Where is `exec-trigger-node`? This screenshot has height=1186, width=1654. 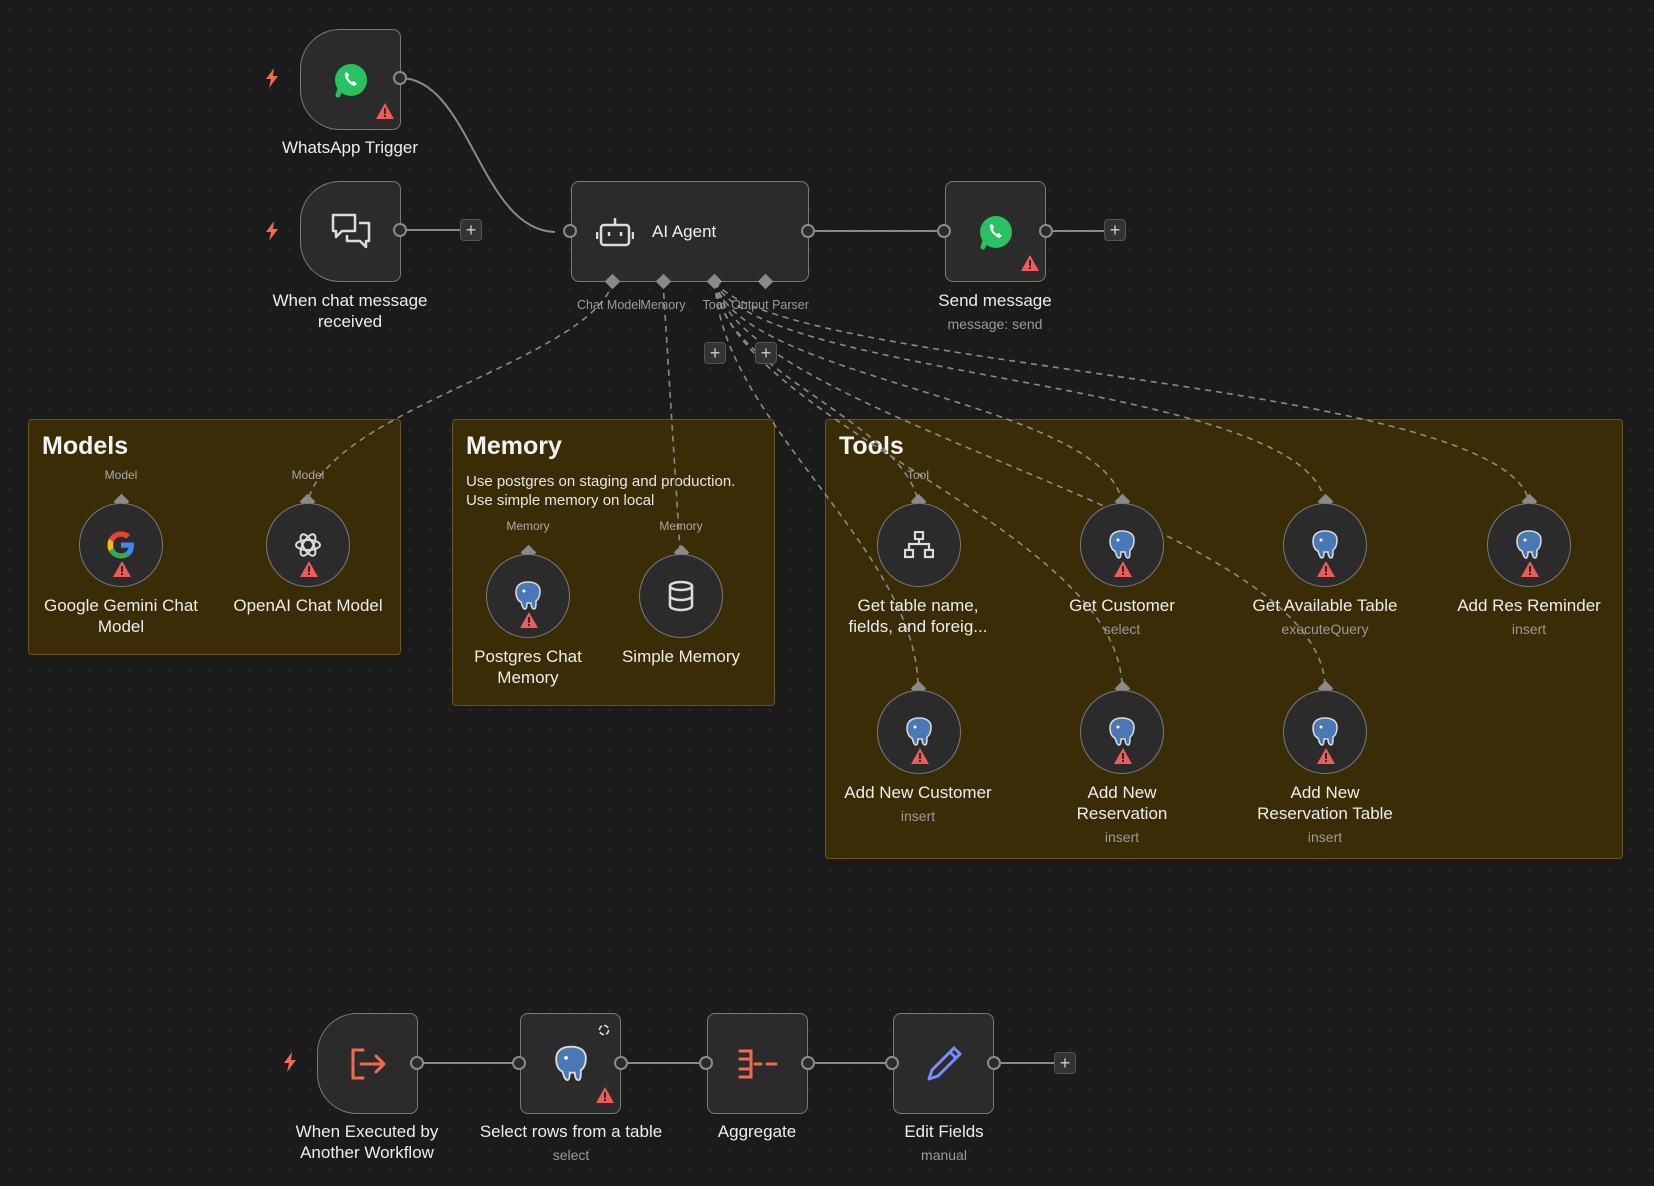
exec-trigger-node is located at coordinates (367, 1063).